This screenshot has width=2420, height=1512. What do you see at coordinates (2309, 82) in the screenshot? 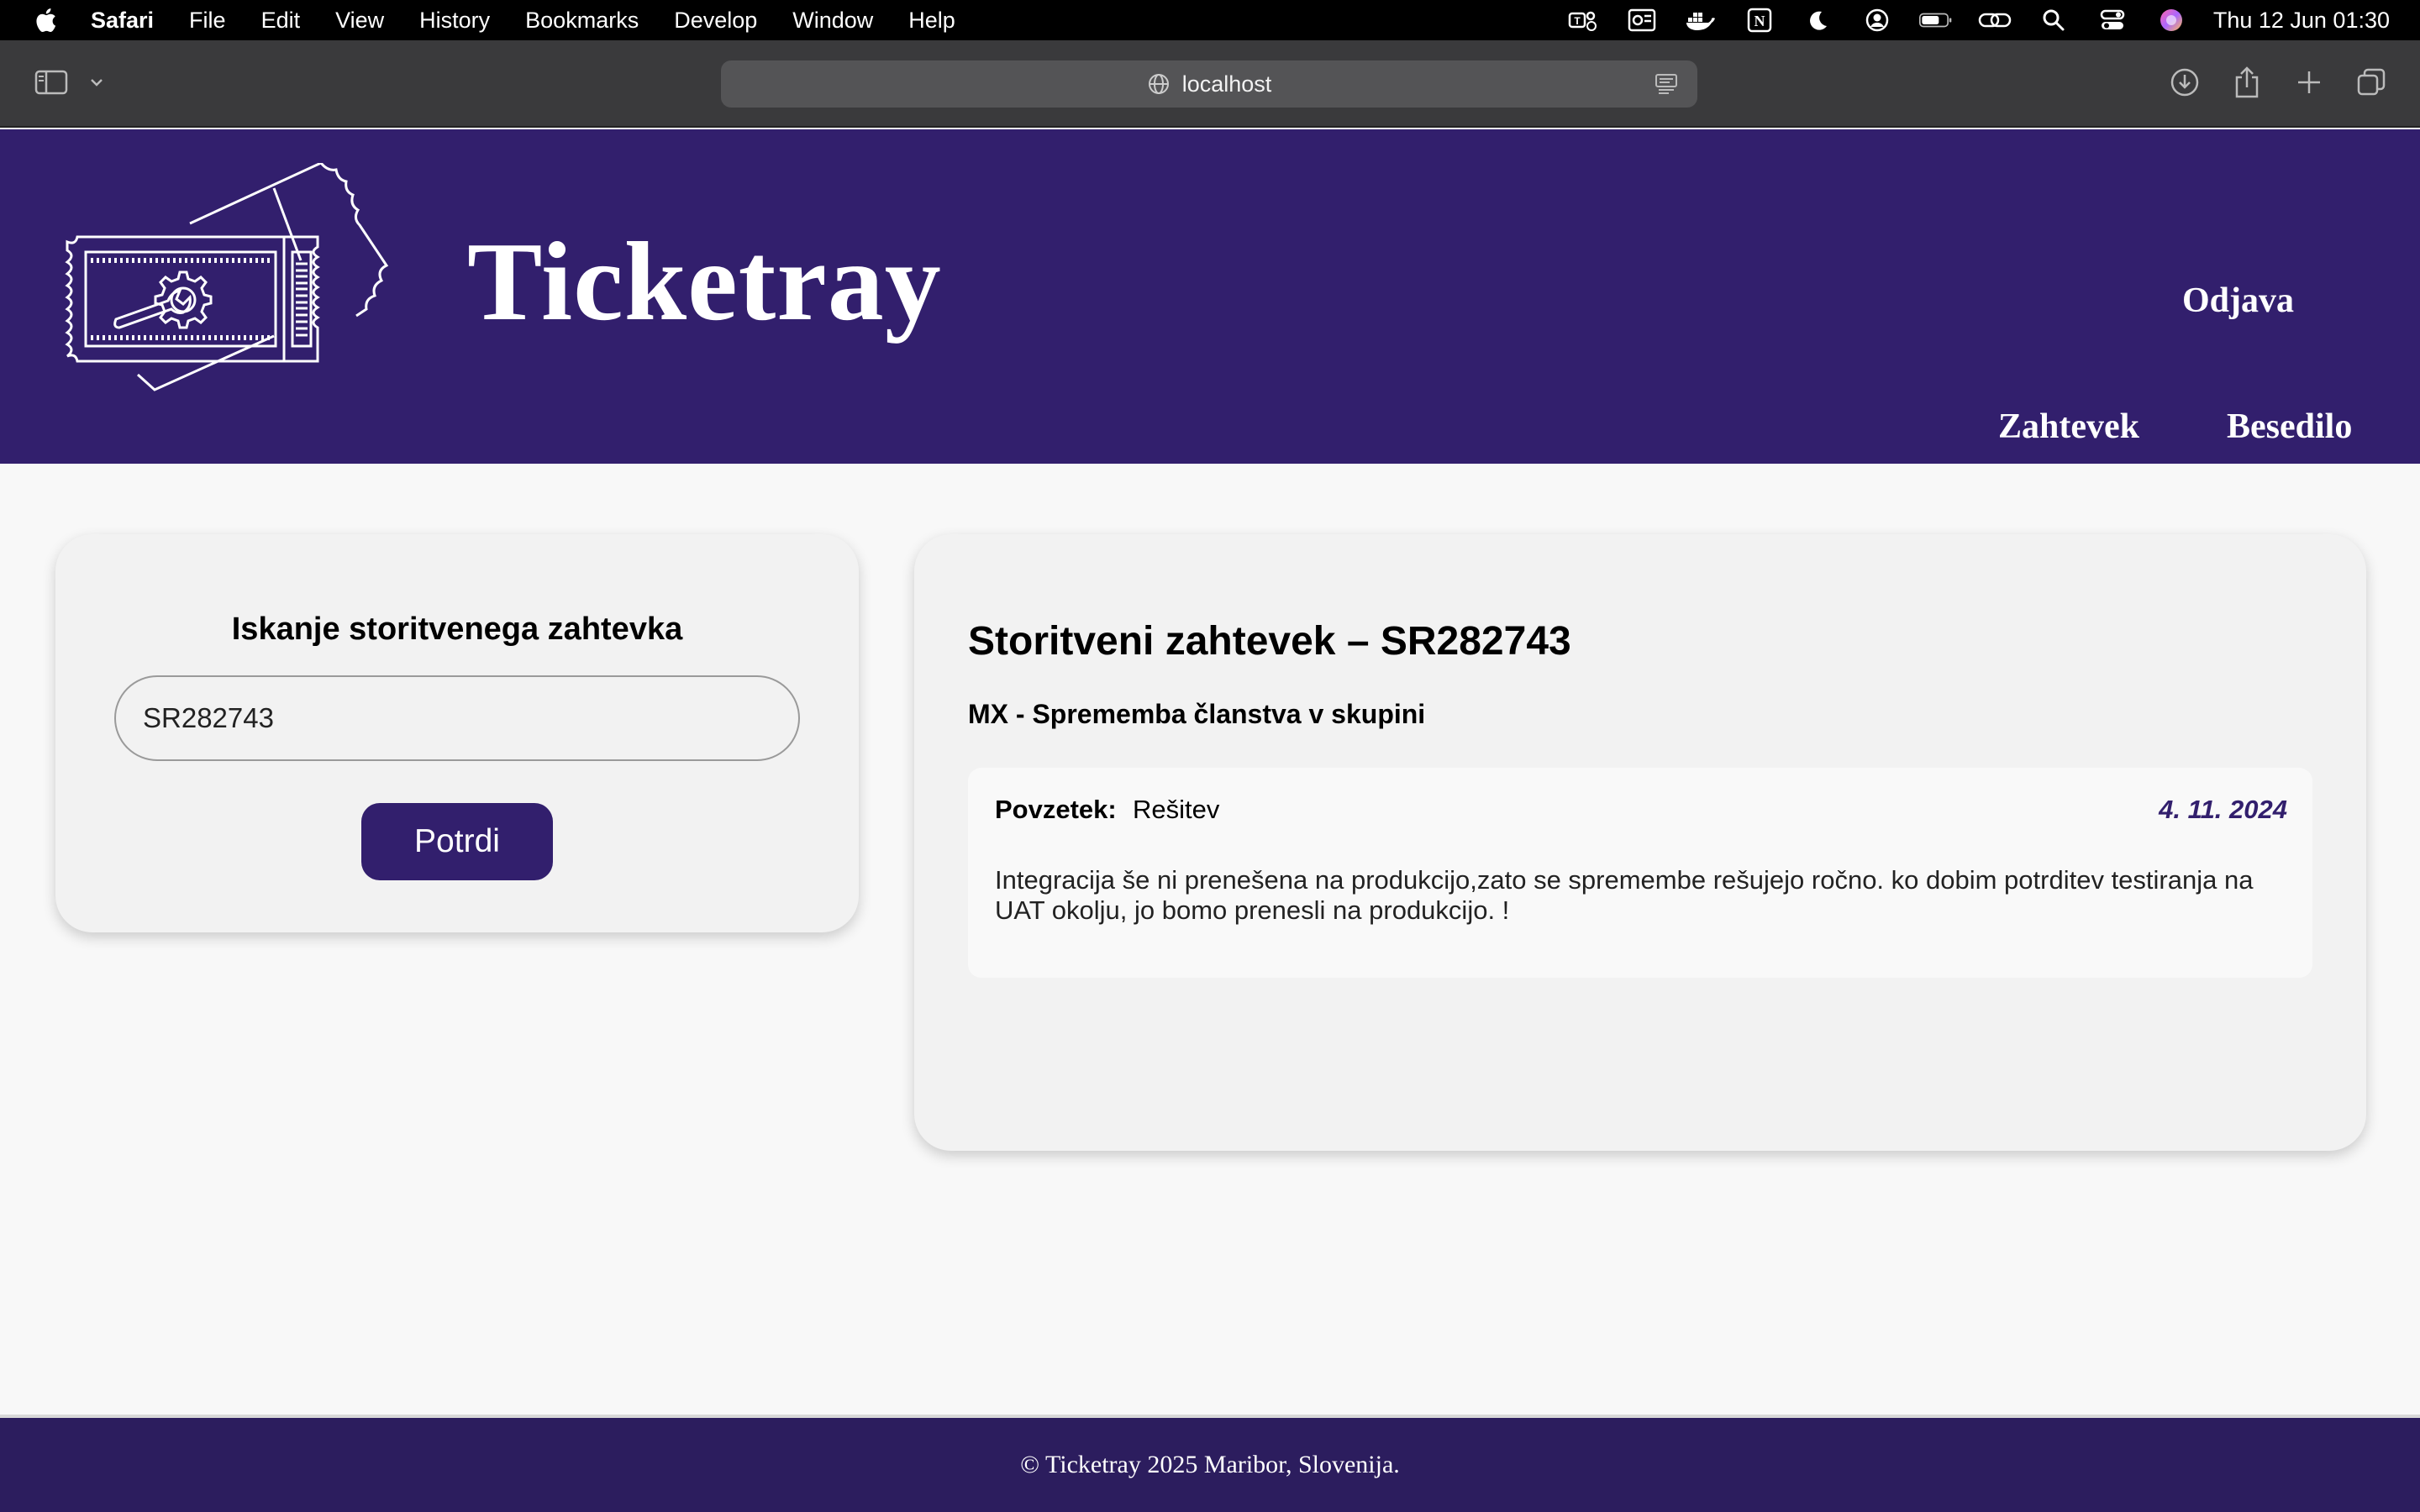
I see `new-tab-icon` at bounding box center [2309, 82].